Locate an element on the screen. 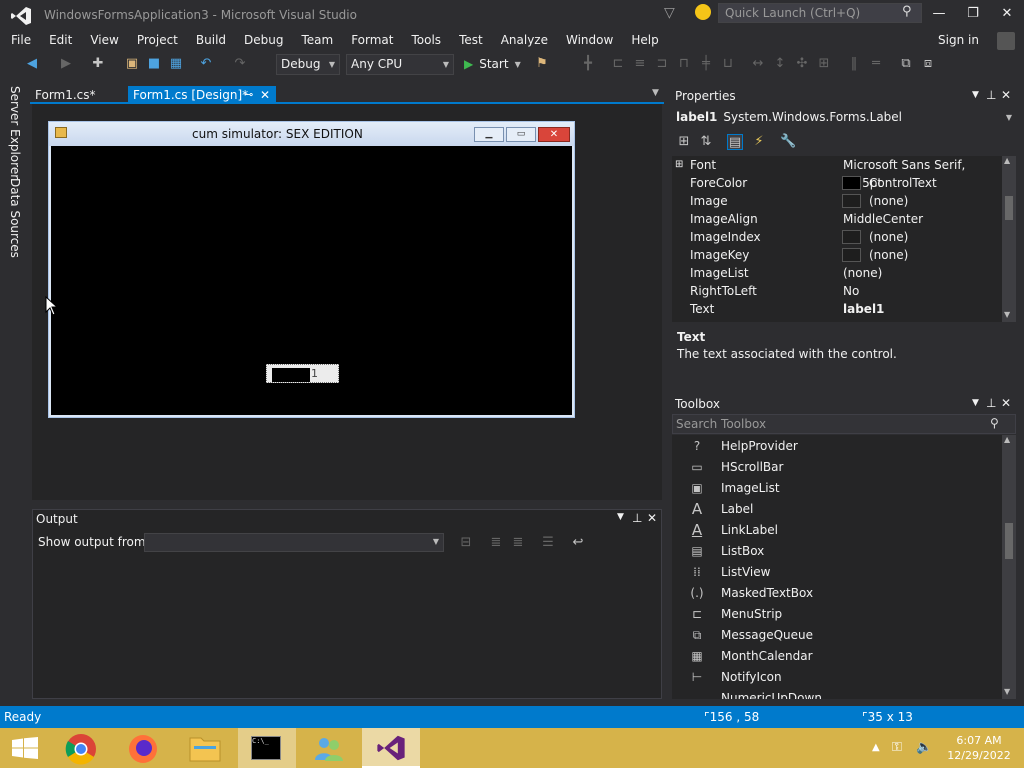 The width and height of the screenshot is (1024, 768). properties-object-selector: label1 System.Windows.Forms.Label ▼ is located at coordinates (846, 117).